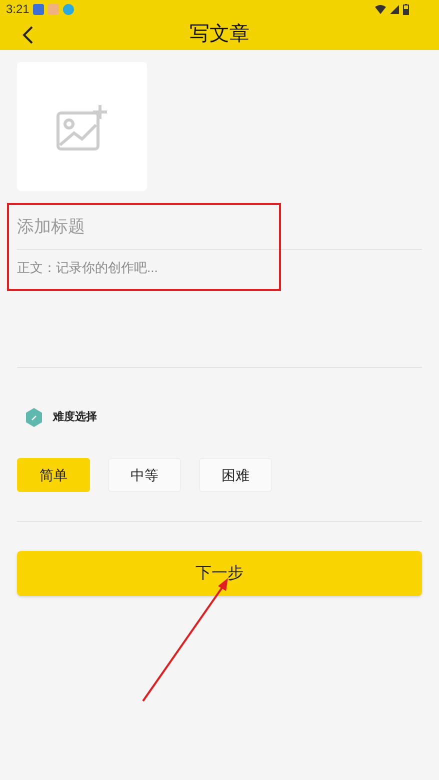 The width and height of the screenshot is (439, 780). I want to click on title-field: 添加标题, so click(219, 227).